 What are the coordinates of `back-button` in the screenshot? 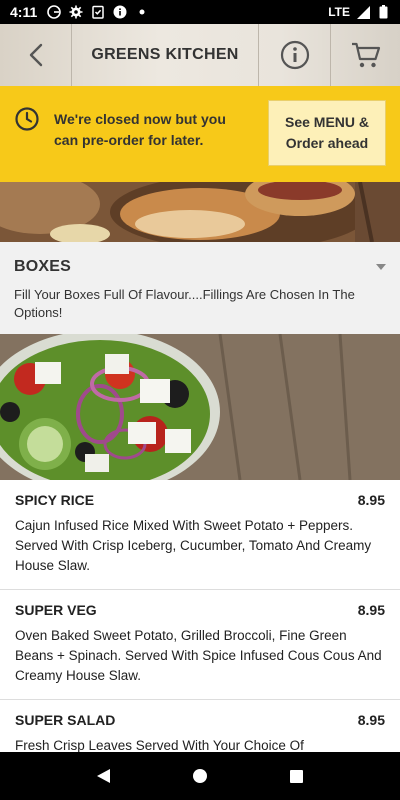 It's located at (36, 55).